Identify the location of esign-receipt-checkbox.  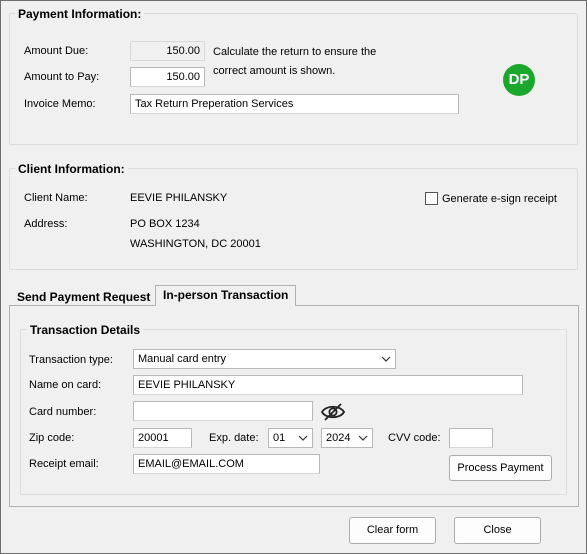
(431, 198).